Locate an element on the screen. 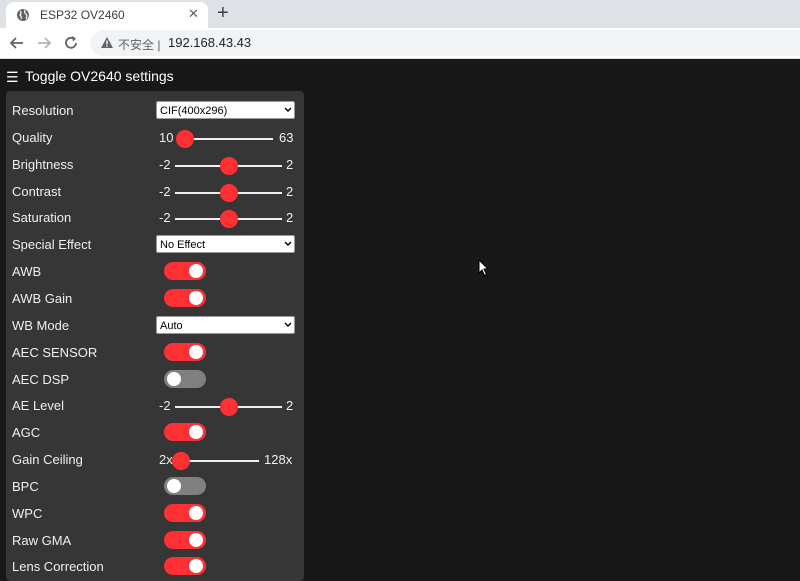 The height and width of the screenshot is (581, 800). setting-row-quality: Quality 10 63 is located at coordinates (155, 138).